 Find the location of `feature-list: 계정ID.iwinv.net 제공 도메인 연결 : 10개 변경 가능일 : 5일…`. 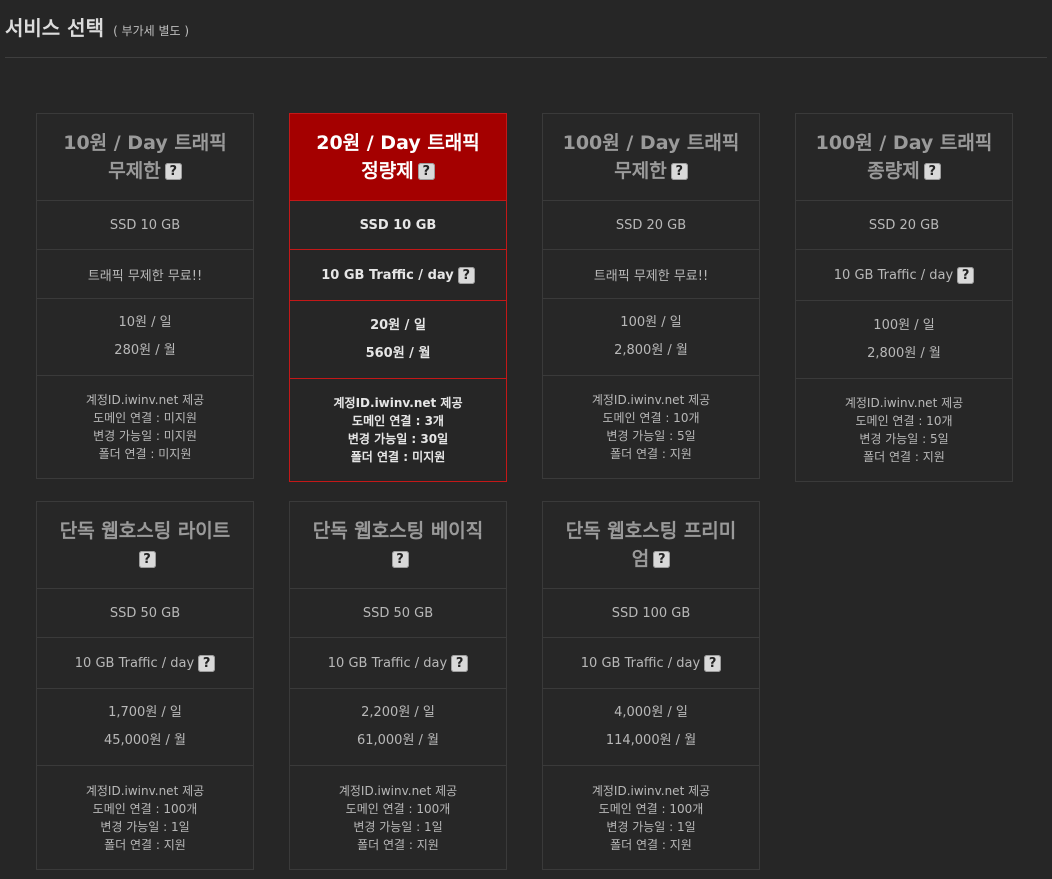

feature-list: 계정ID.iwinv.net 제공 도메인 연결 : 10개 변경 가능일 : 5일… is located at coordinates (651, 427).